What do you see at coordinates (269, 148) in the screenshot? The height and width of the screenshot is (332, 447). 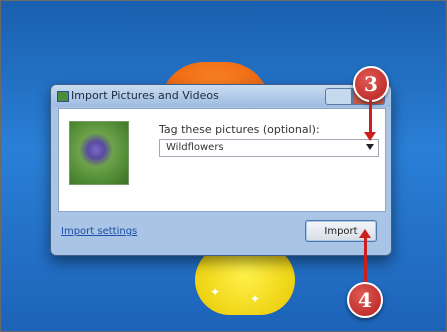 I see `tag-combobox: Wildflowers` at bounding box center [269, 148].